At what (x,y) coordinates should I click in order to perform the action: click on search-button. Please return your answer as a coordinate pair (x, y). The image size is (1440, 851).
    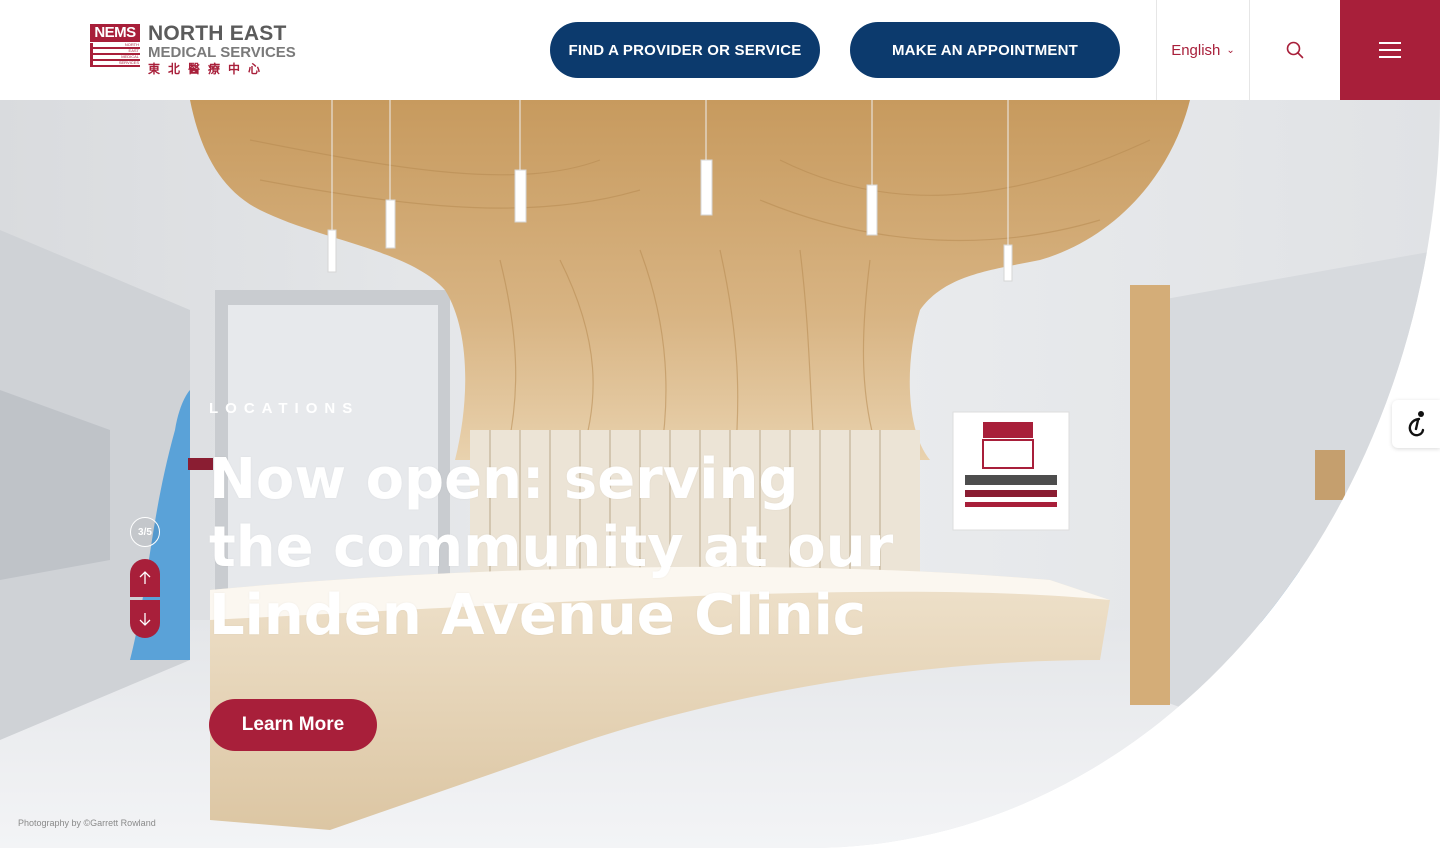
    Looking at the image, I should click on (1295, 50).